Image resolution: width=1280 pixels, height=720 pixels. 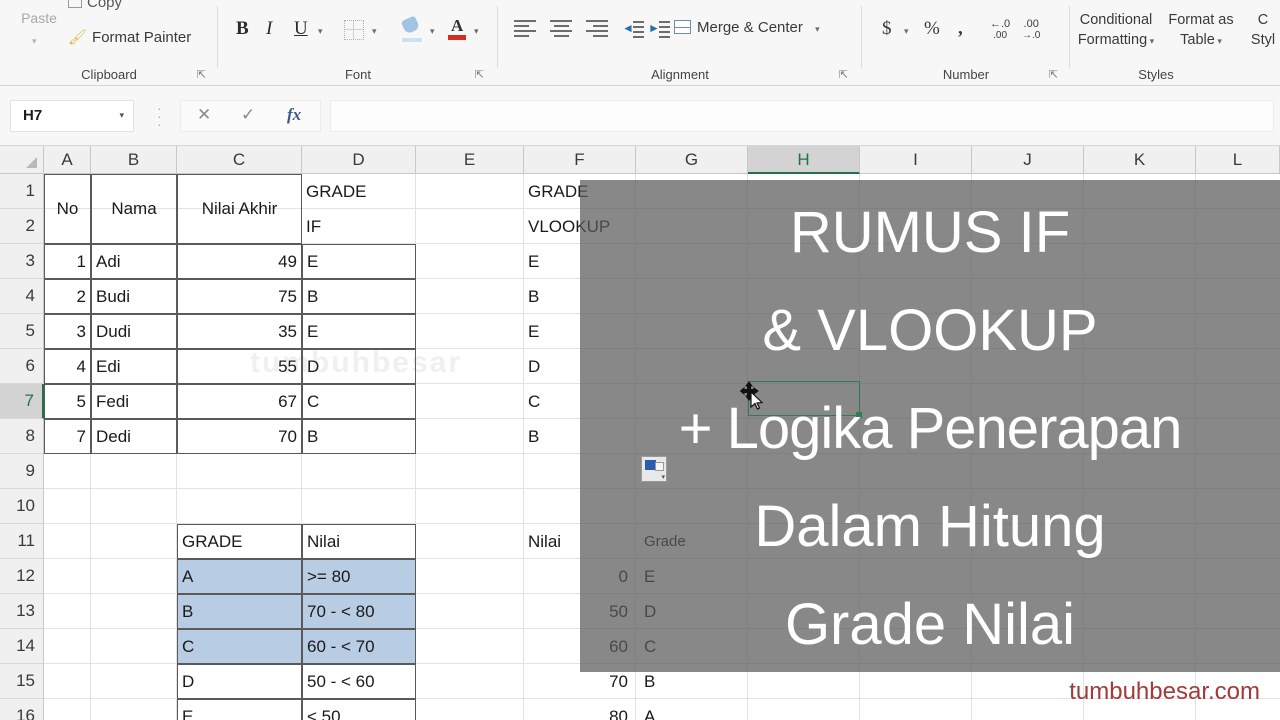 What do you see at coordinates (359, 576) in the screenshot?
I see `cell-D12-nilai: >= 80` at bounding box center [359, 576].